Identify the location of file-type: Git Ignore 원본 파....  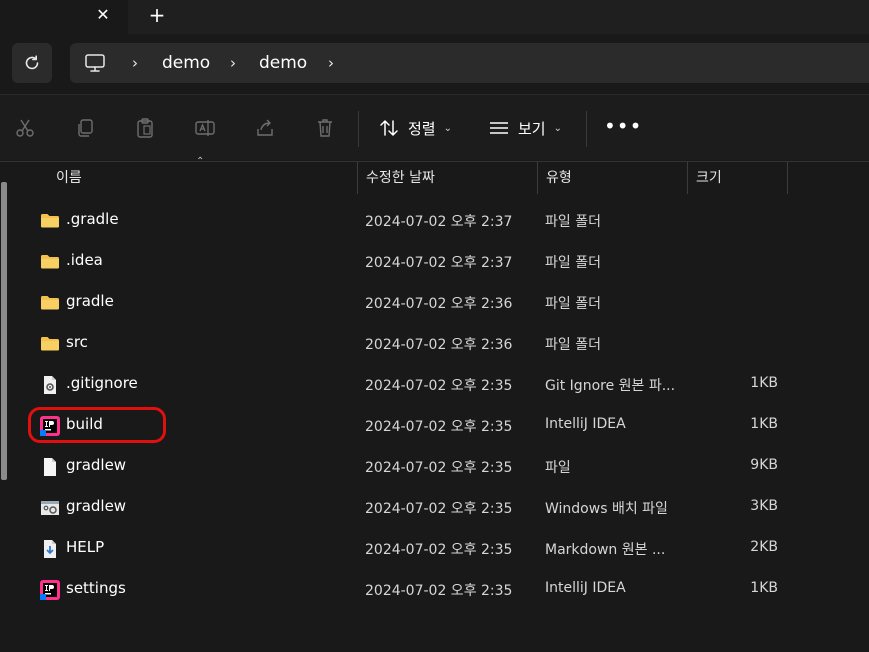
(610, 386).